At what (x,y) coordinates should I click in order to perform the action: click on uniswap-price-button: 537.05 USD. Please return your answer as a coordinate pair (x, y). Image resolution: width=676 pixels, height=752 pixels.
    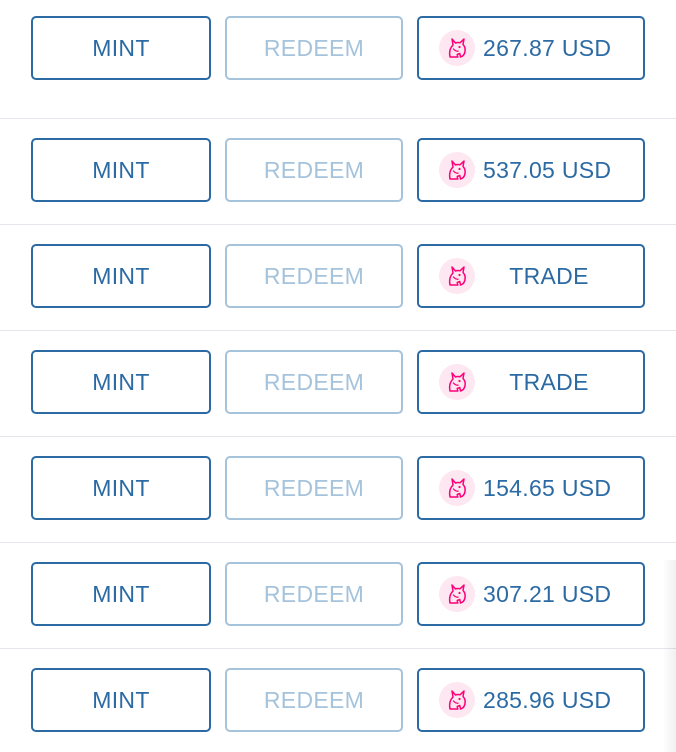
    Looking at the image, I should click on (531, 170).